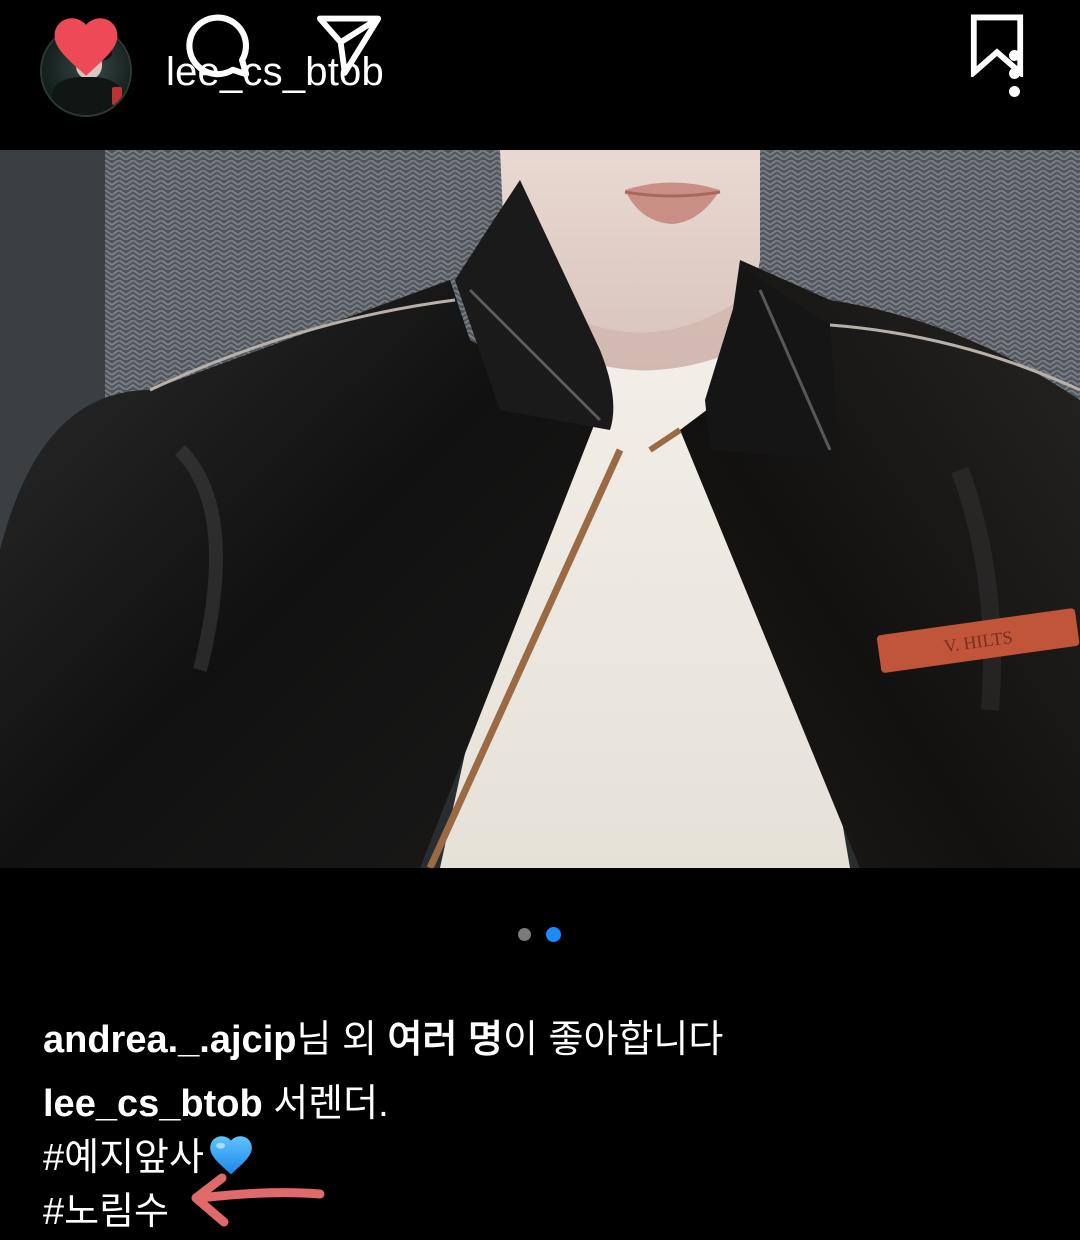  I want to click on caption: lee_cs_btob 서렌더., so click(216, 1099).